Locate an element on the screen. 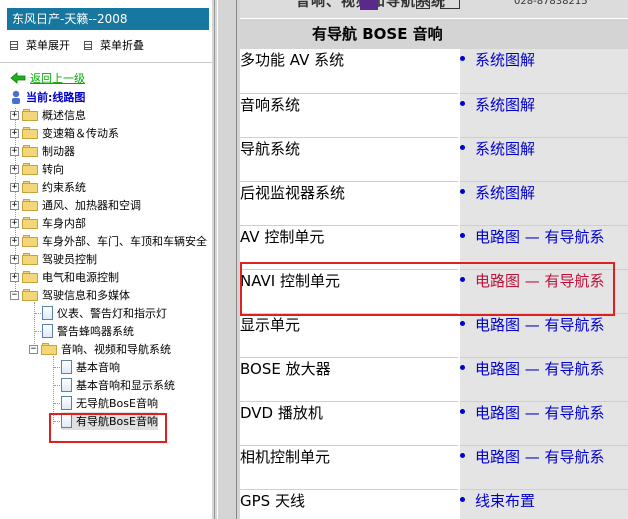 This screenshot has width=628, height=519. back-link: 返回上一级 is located at coordinates (47, 78).